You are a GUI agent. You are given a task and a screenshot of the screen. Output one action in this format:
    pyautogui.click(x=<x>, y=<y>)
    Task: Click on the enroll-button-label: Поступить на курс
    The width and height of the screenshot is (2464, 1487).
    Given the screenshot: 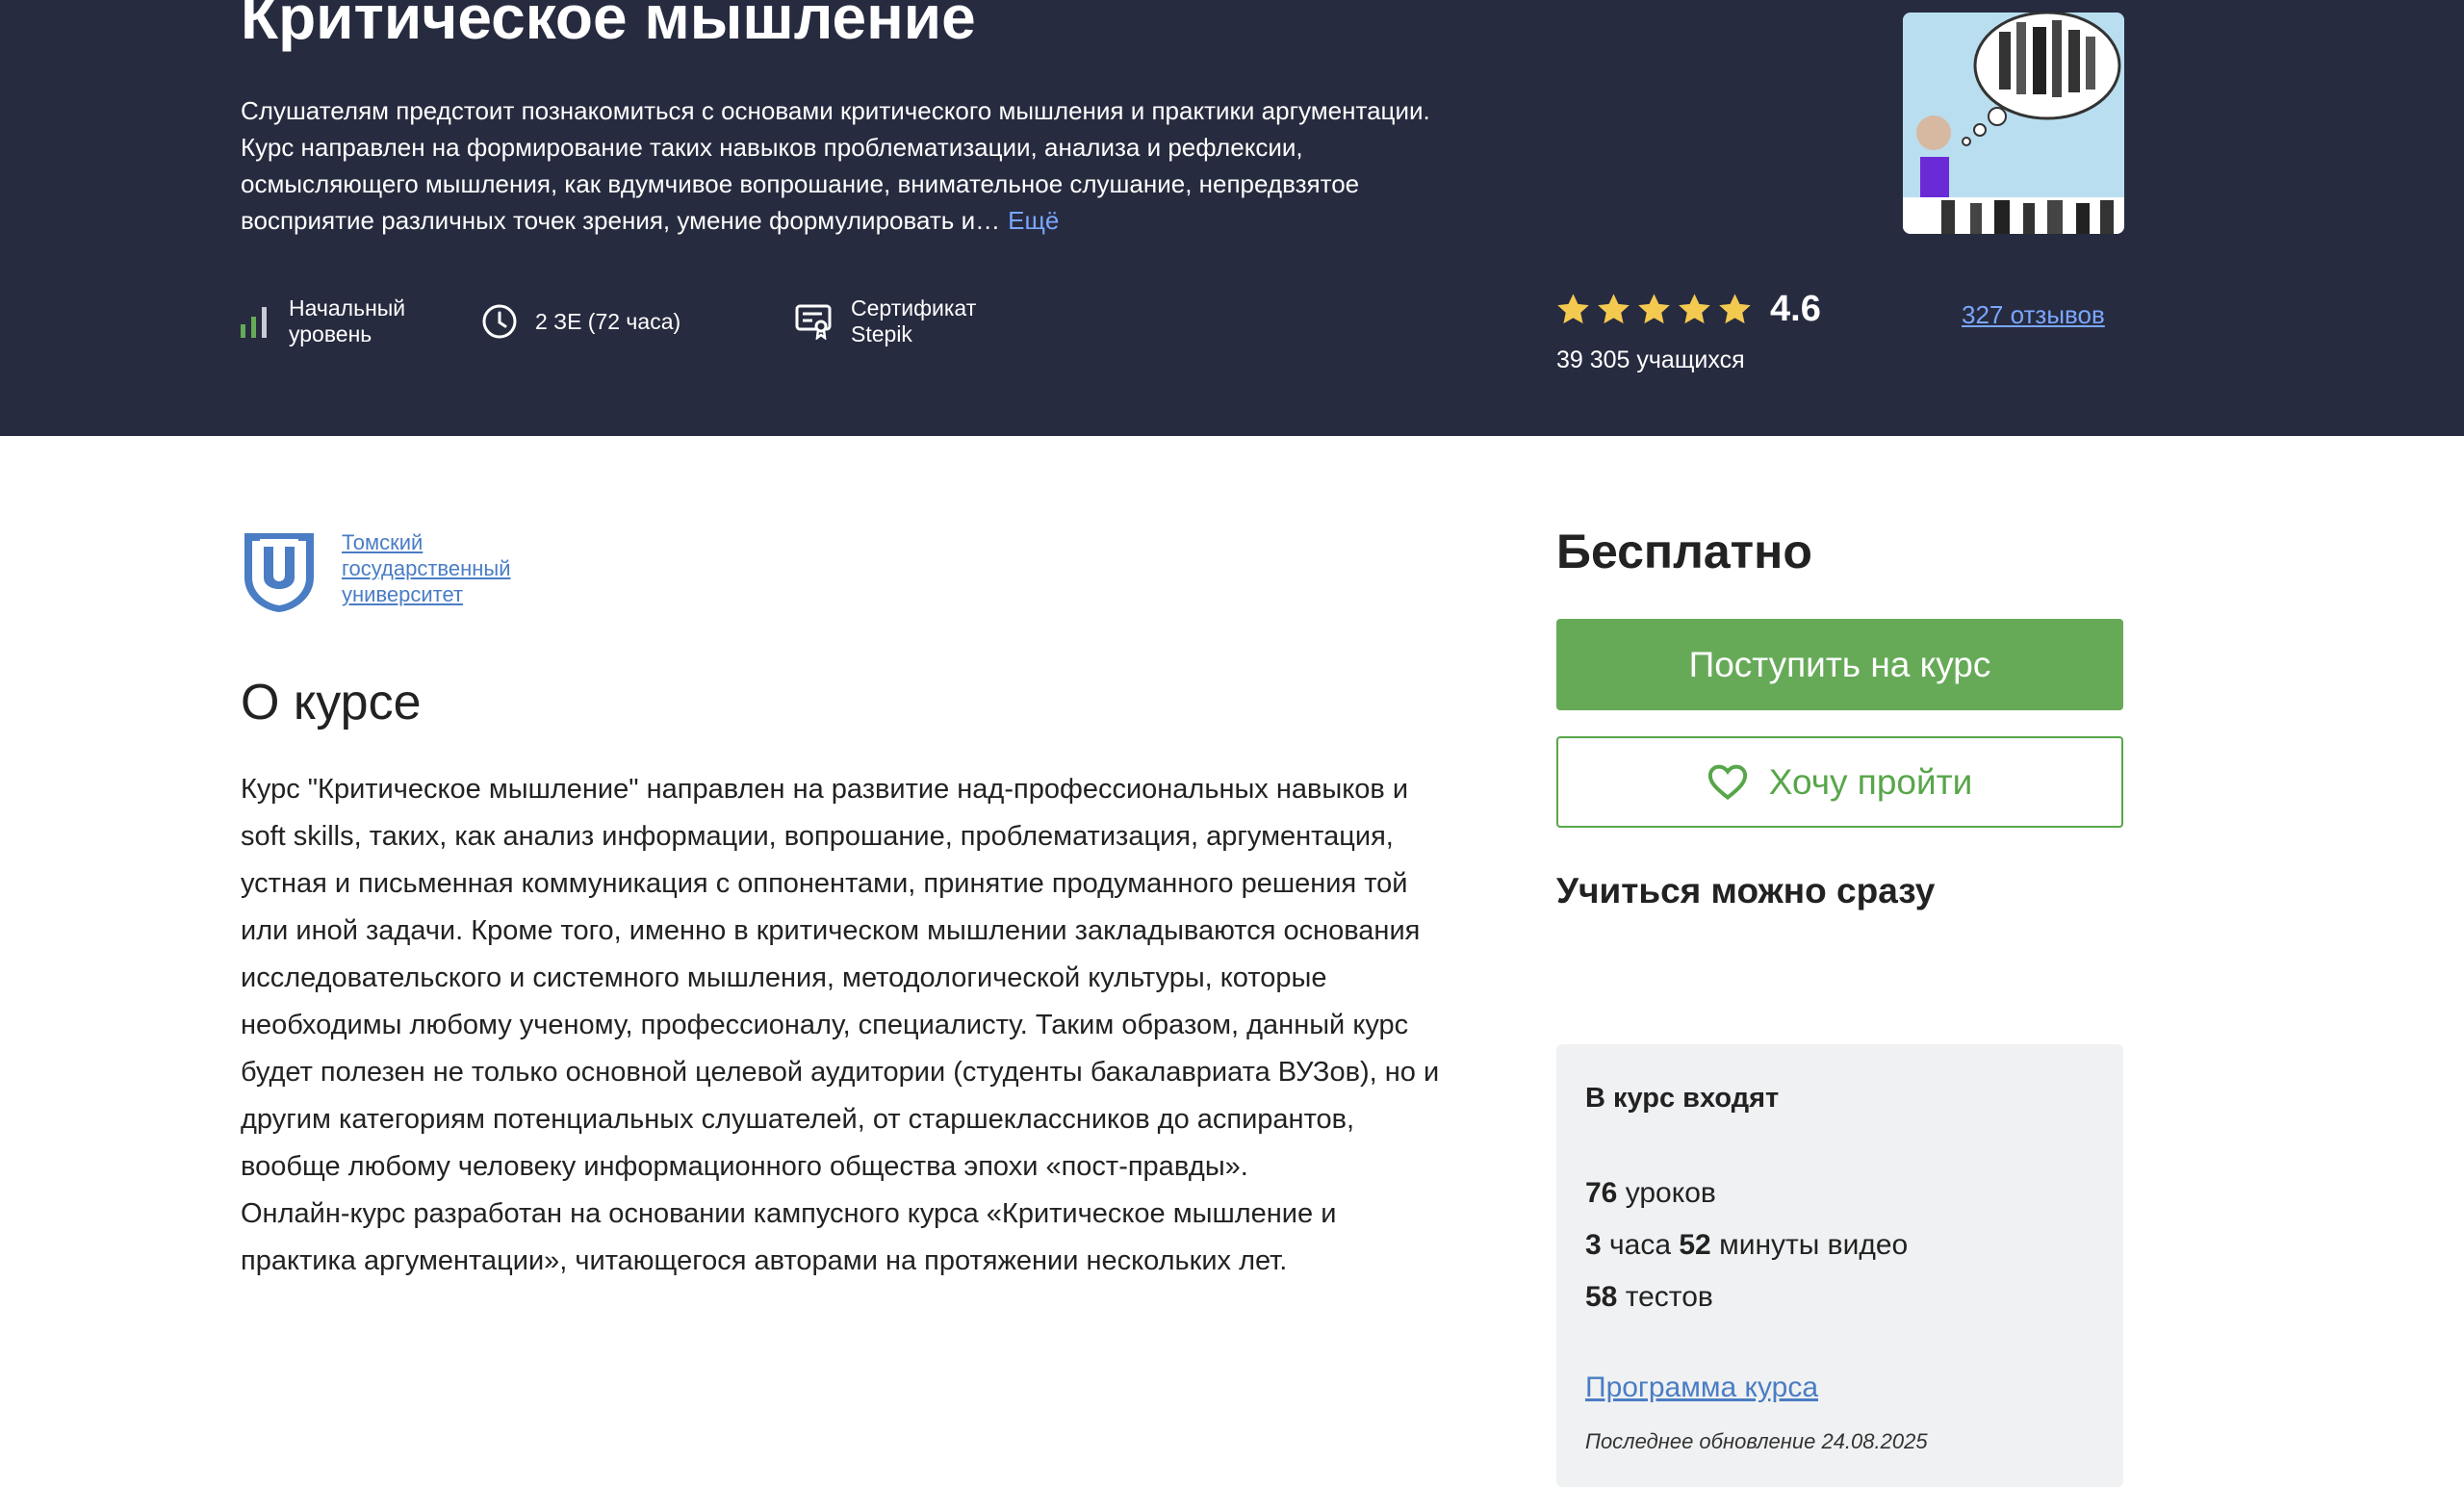 What is the action you would take?
    pyautogui.click(x=1839, y=664)
    